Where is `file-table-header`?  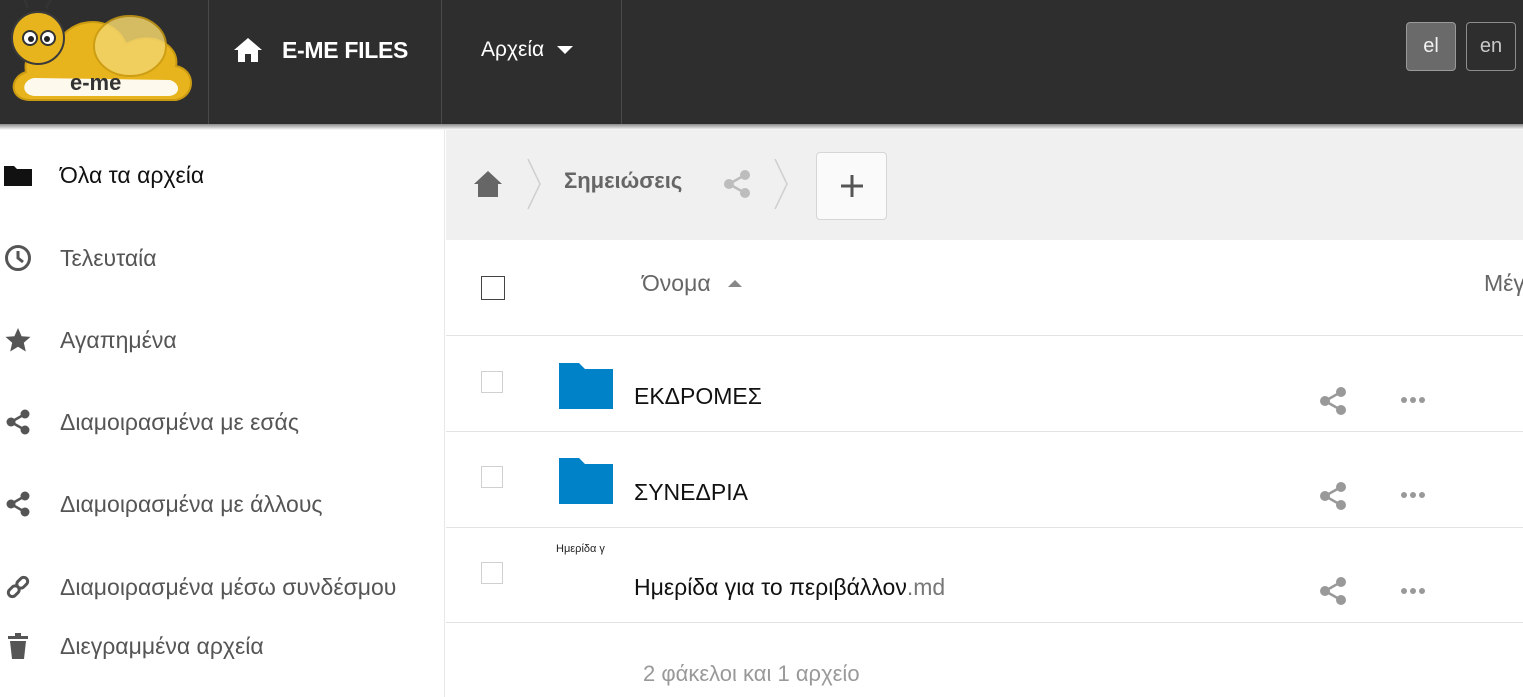 file-table-header is located at coordinates (984, 288).